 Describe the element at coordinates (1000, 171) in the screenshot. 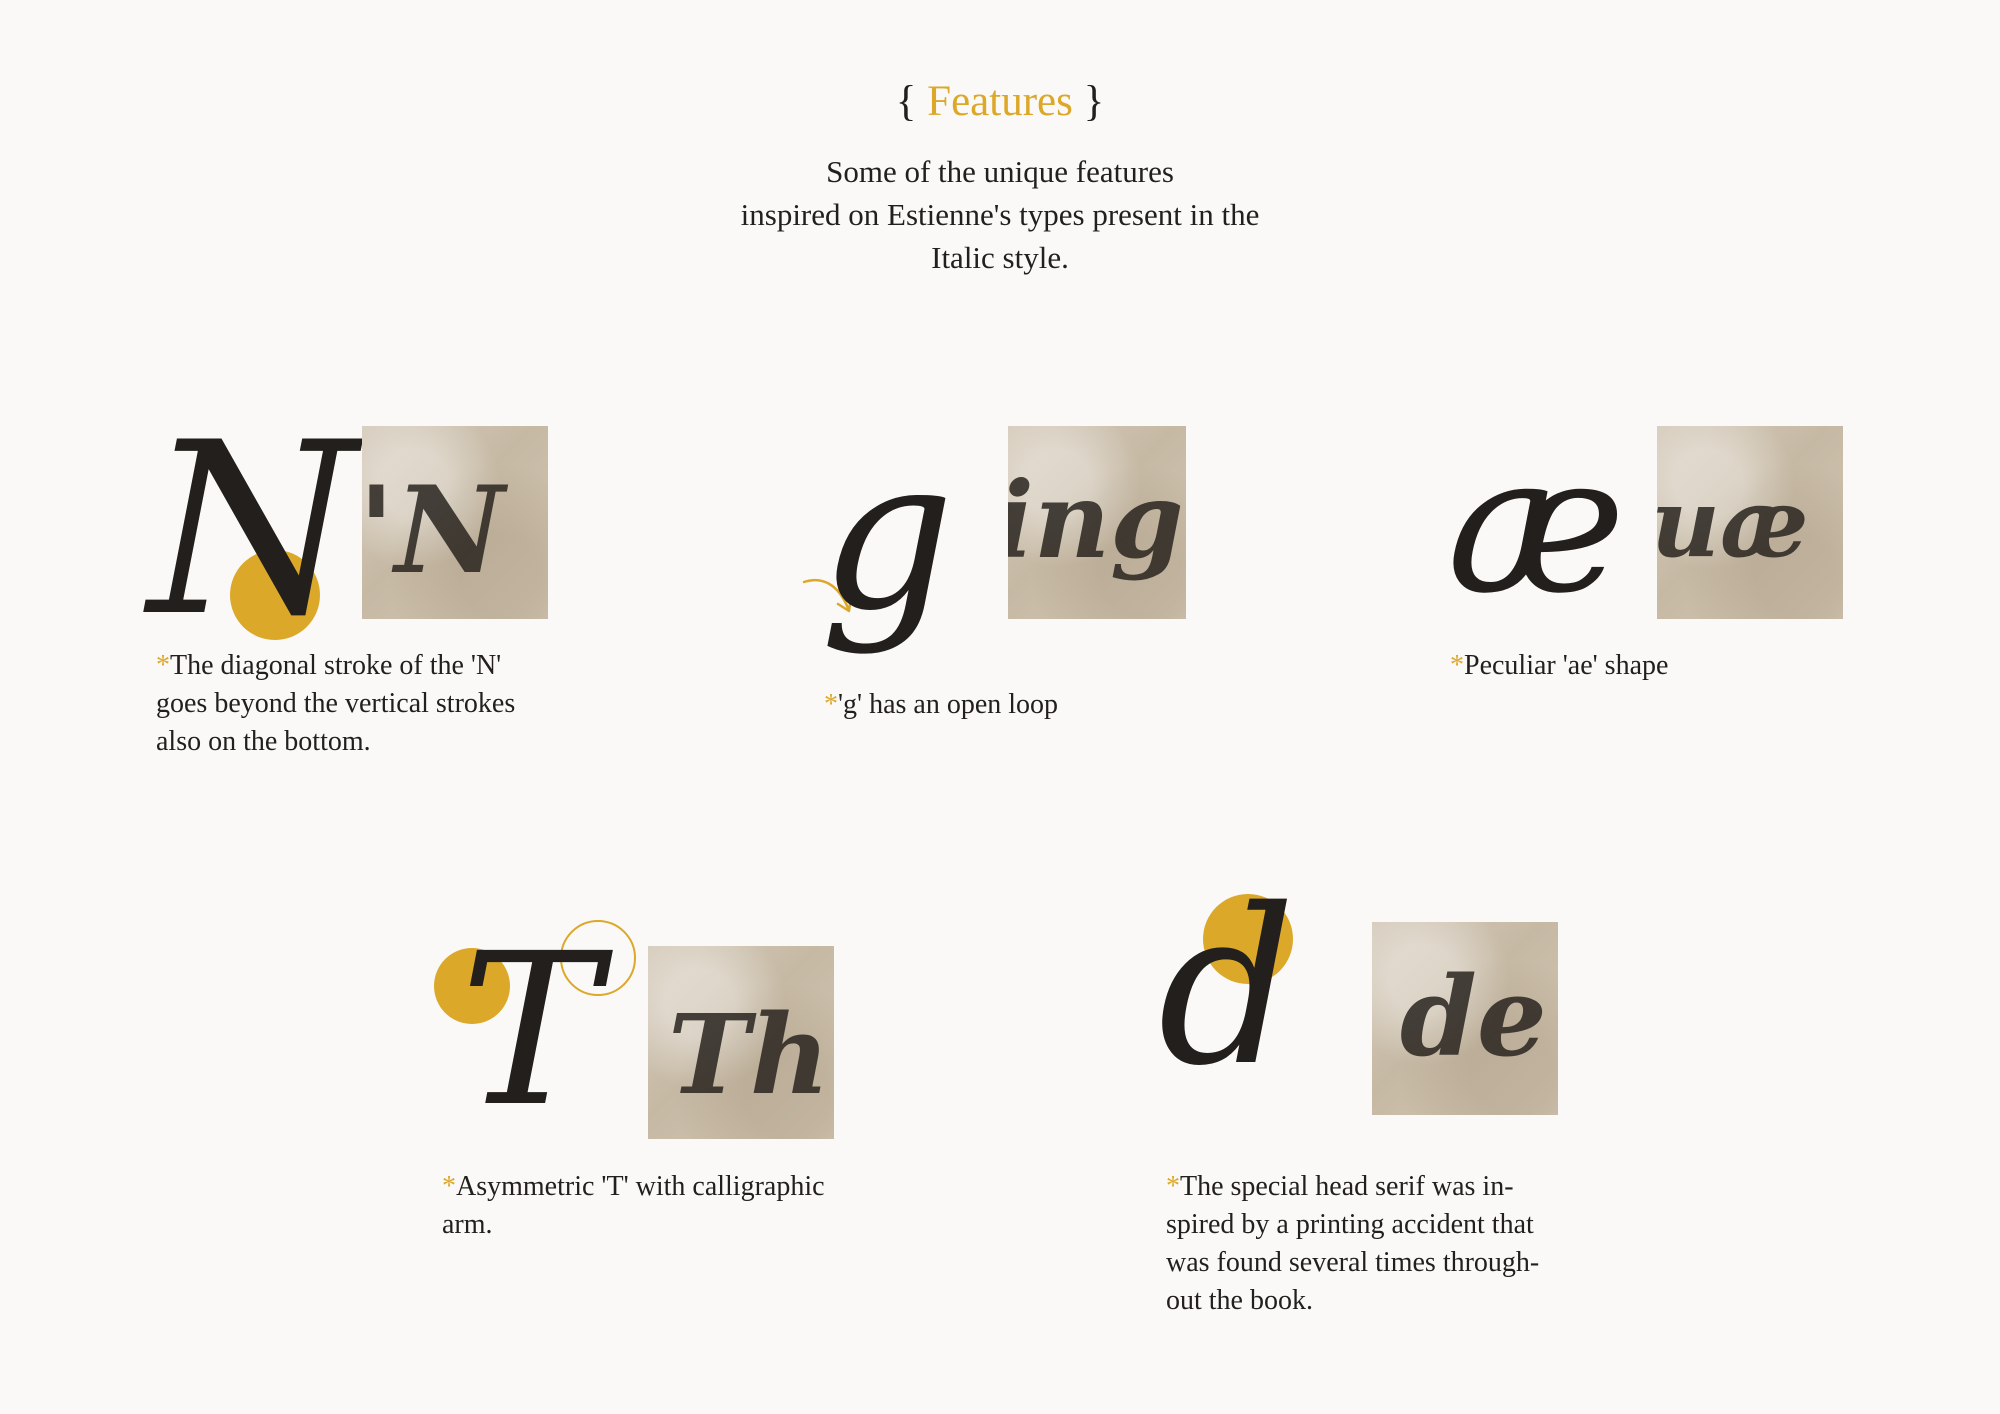

I see `intro-line: Some of the unique features` at that location.